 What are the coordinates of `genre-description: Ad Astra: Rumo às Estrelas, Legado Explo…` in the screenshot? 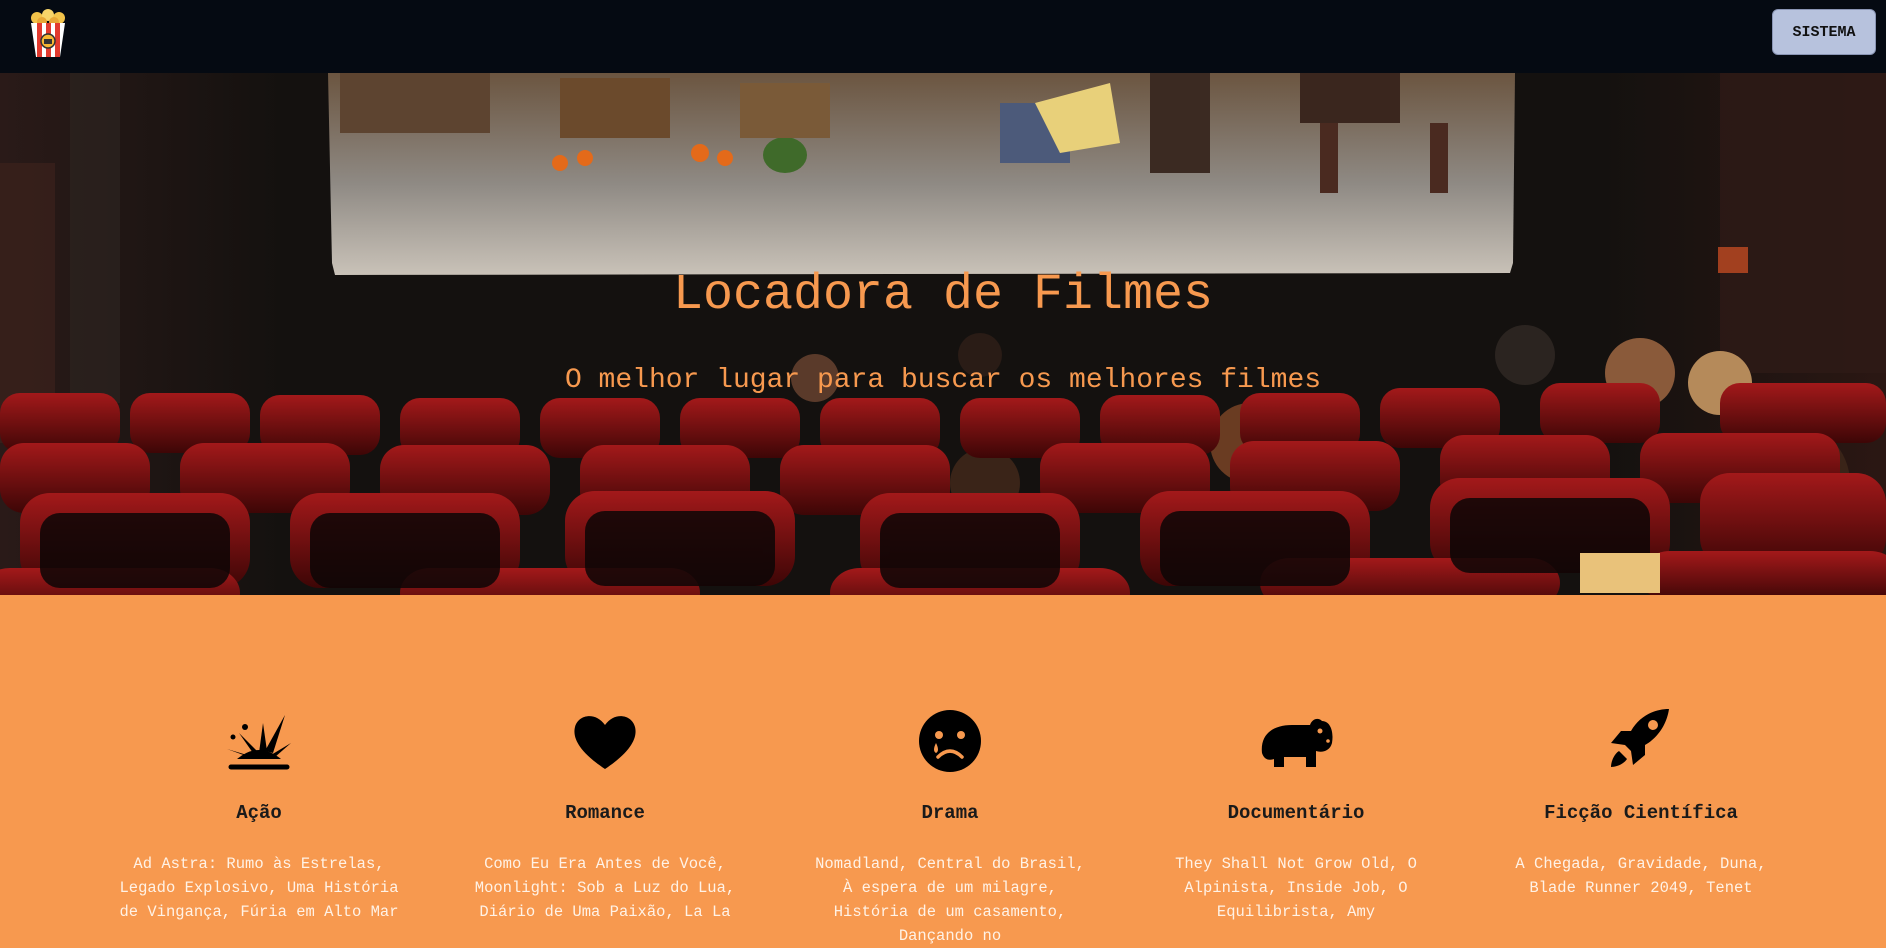 It's located at (259, 888).